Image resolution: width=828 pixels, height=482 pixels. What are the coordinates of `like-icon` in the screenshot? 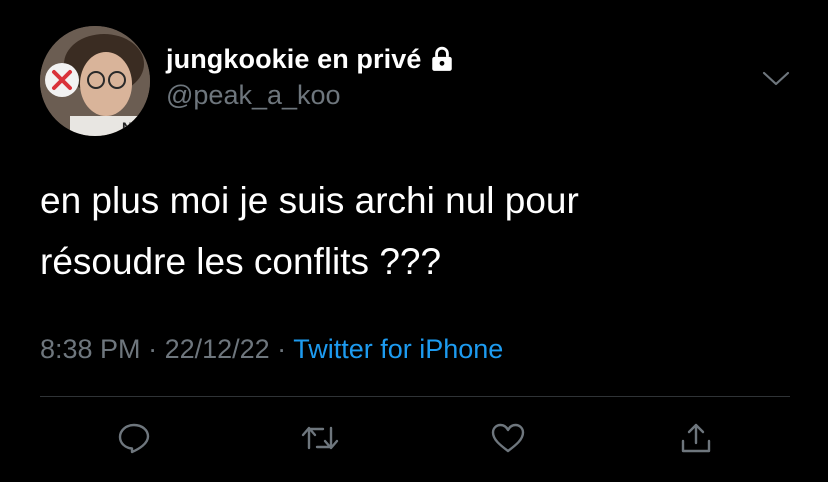 It's located at (508, 438).